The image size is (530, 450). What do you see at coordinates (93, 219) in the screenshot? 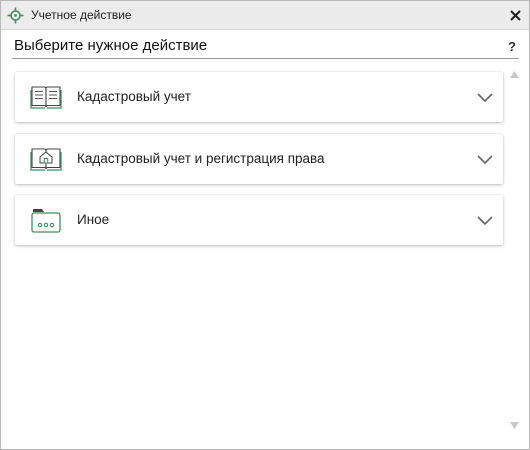
I see `action-label: Иное` at bounding box center [93, 219].